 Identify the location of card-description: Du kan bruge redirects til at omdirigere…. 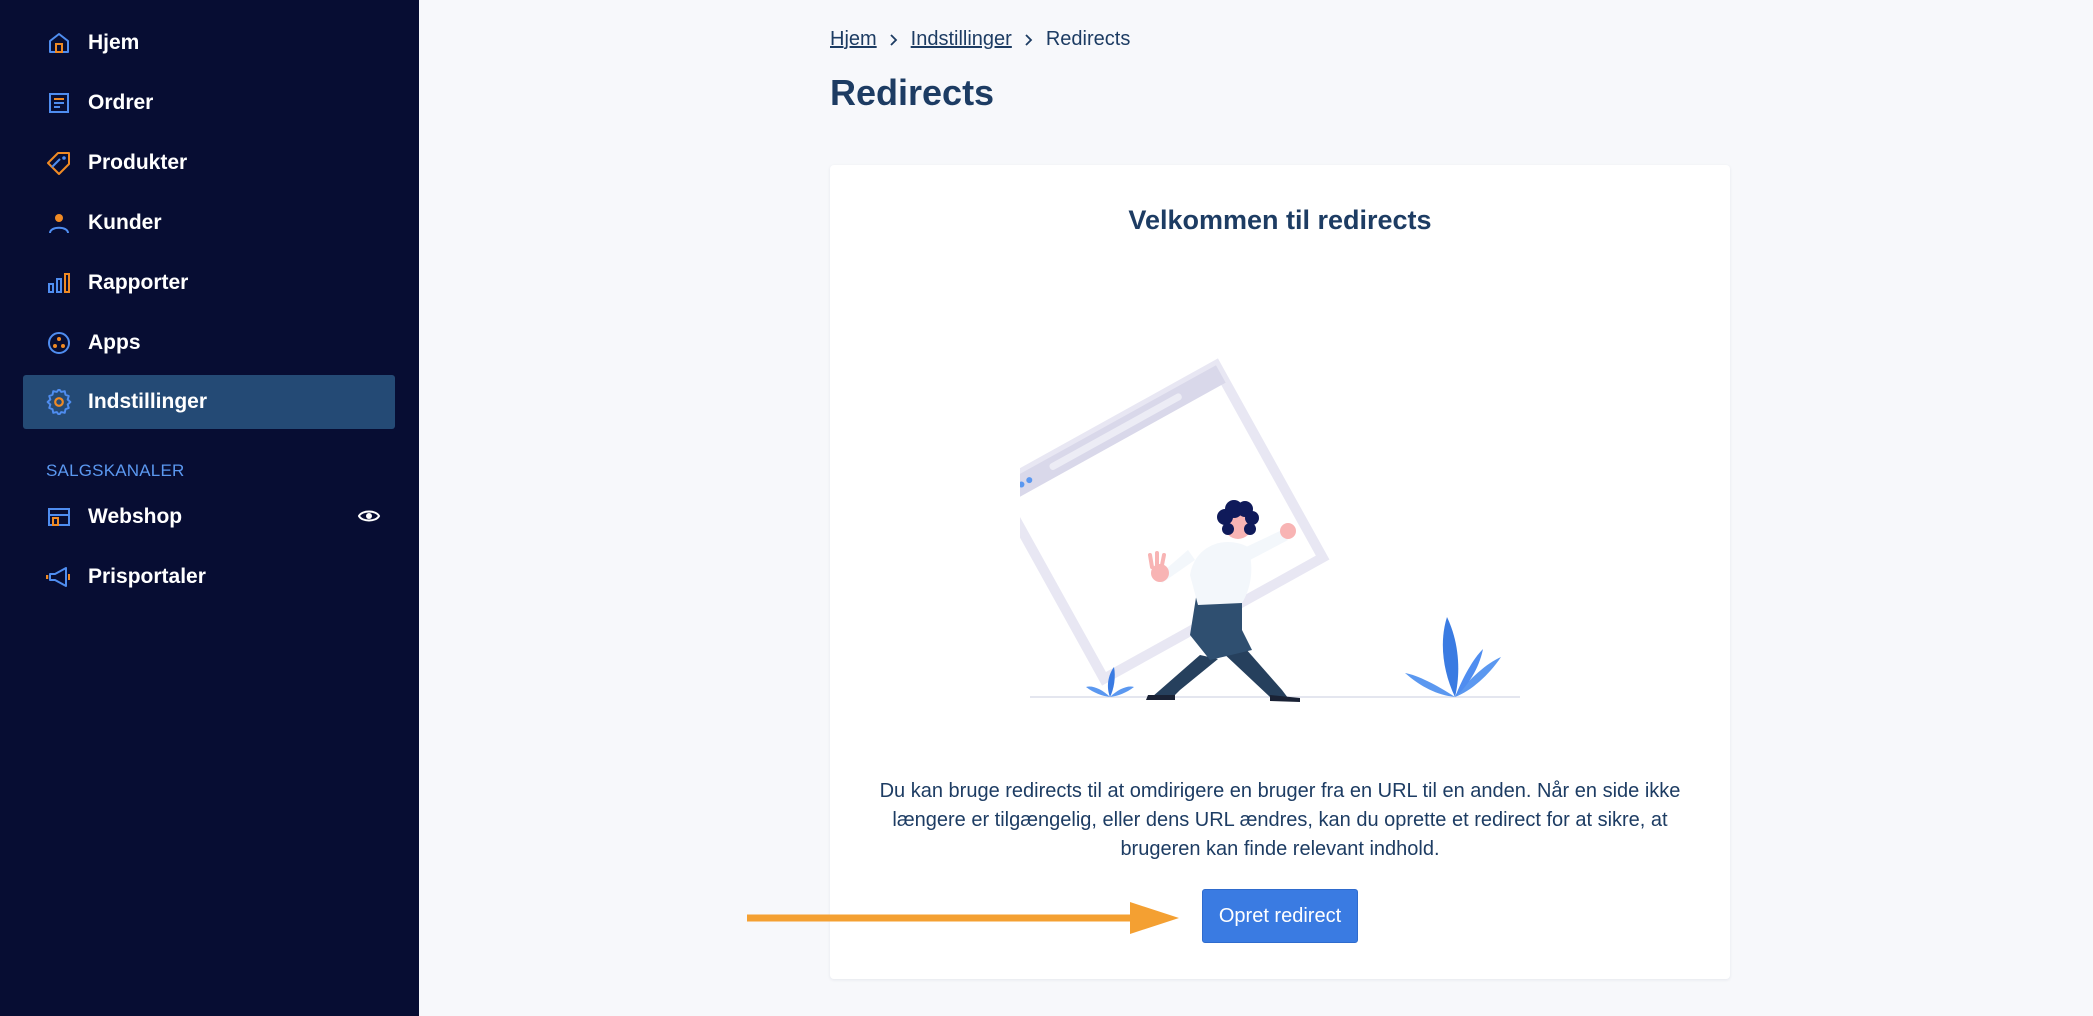
(1280, 820).